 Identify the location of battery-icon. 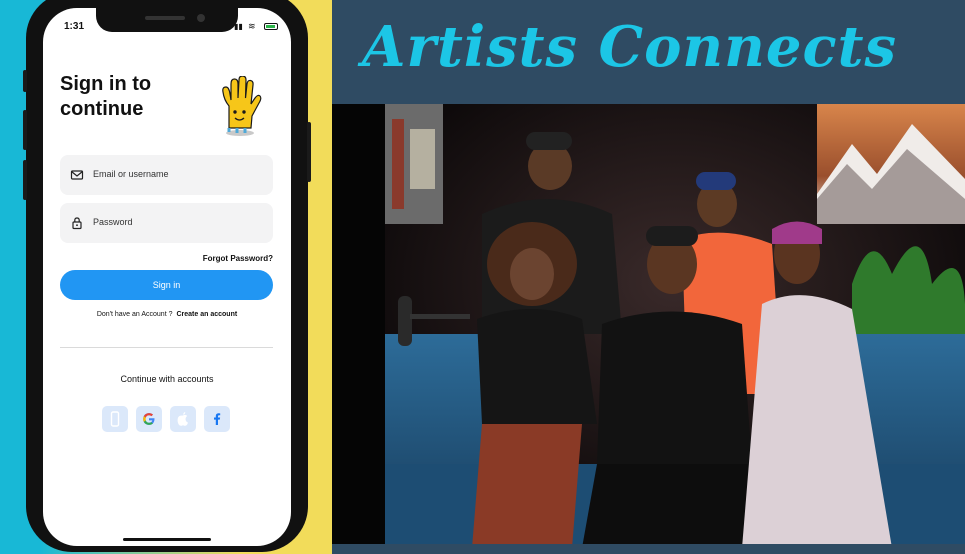
(271, 26).